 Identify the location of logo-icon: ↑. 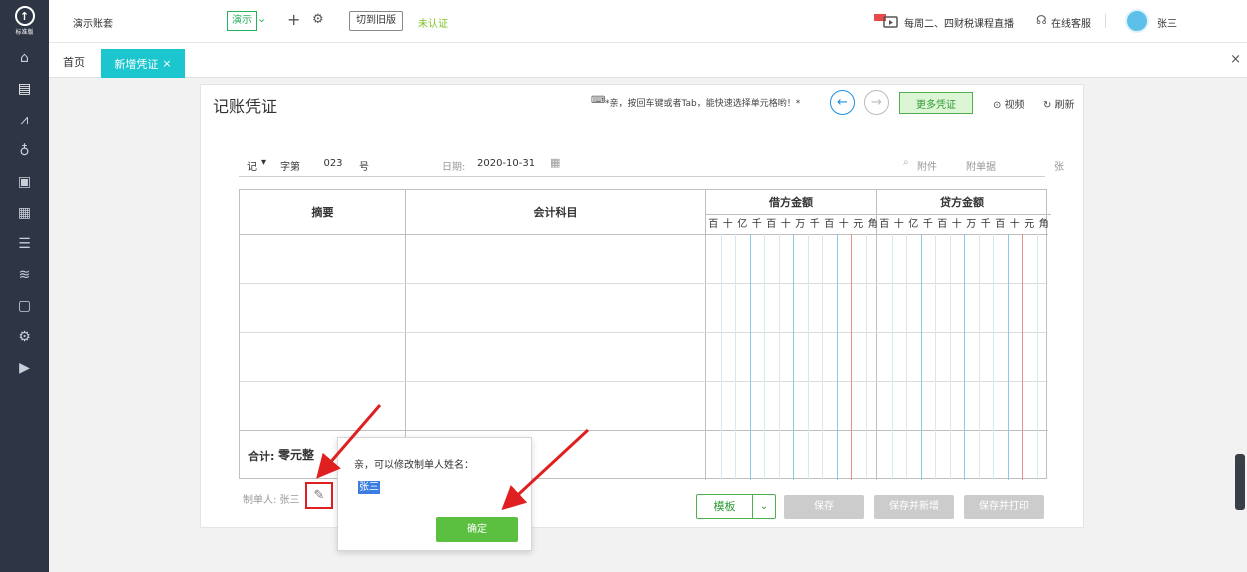
(24, 16).